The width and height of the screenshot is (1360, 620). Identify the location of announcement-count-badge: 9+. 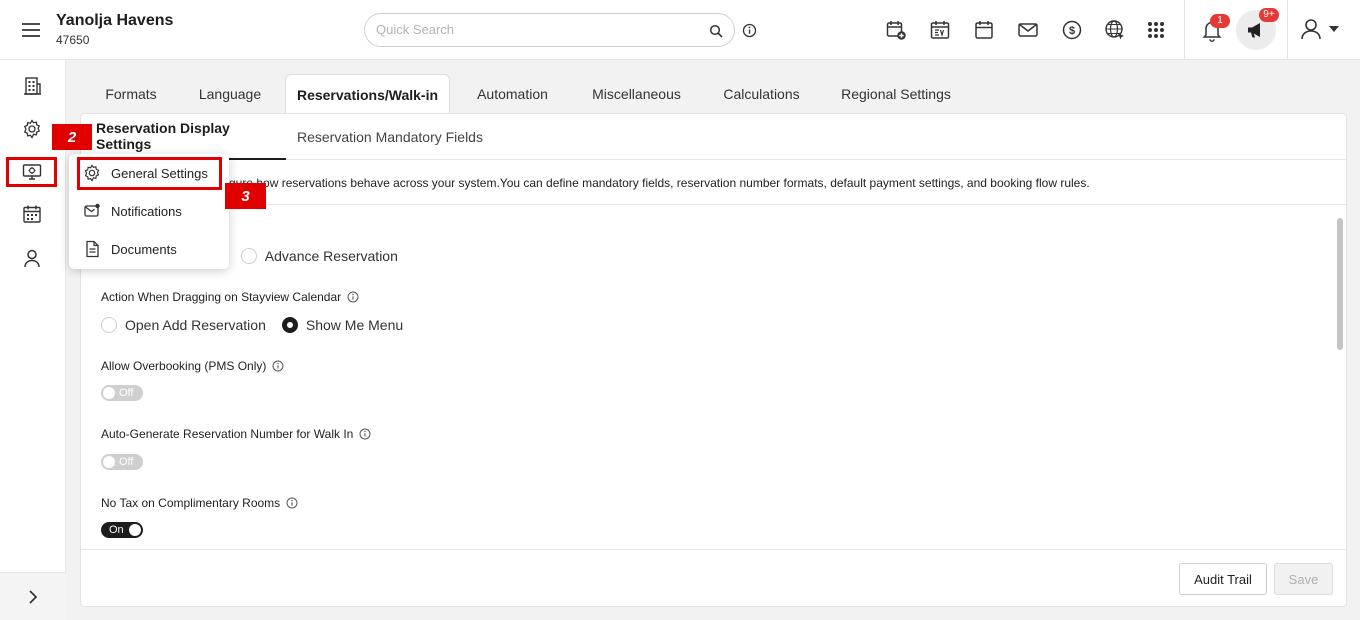
(1269, 15).